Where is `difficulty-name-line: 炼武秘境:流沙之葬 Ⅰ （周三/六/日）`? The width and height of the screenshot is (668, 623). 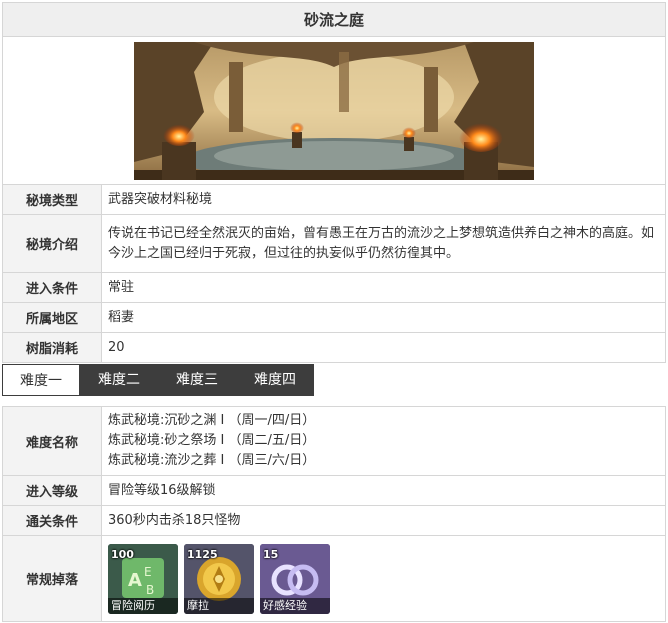
difficulty-name-line: 炼武秘境:流沙之葬 Ⅰ （周三/六/日） is located at coordinates (212, 460).